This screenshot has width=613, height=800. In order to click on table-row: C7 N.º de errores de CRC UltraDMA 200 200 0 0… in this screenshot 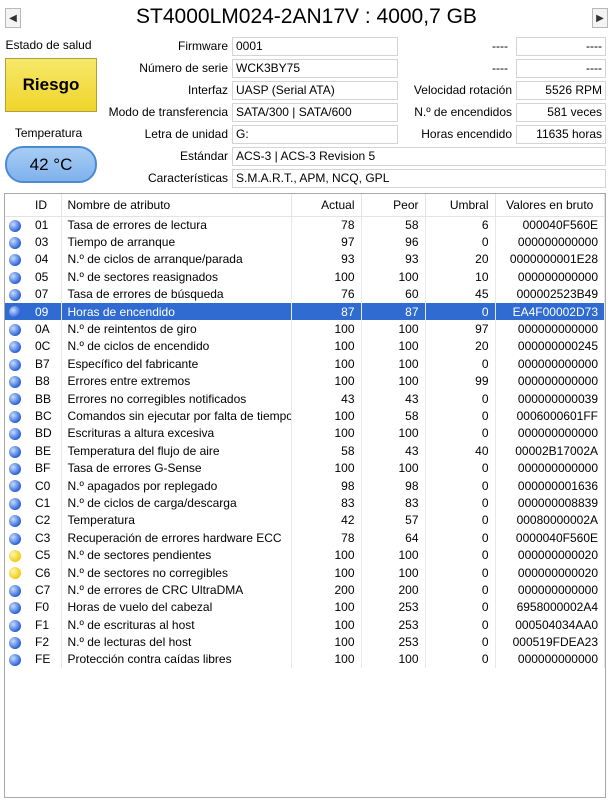, I will do `click(305, 590)`.